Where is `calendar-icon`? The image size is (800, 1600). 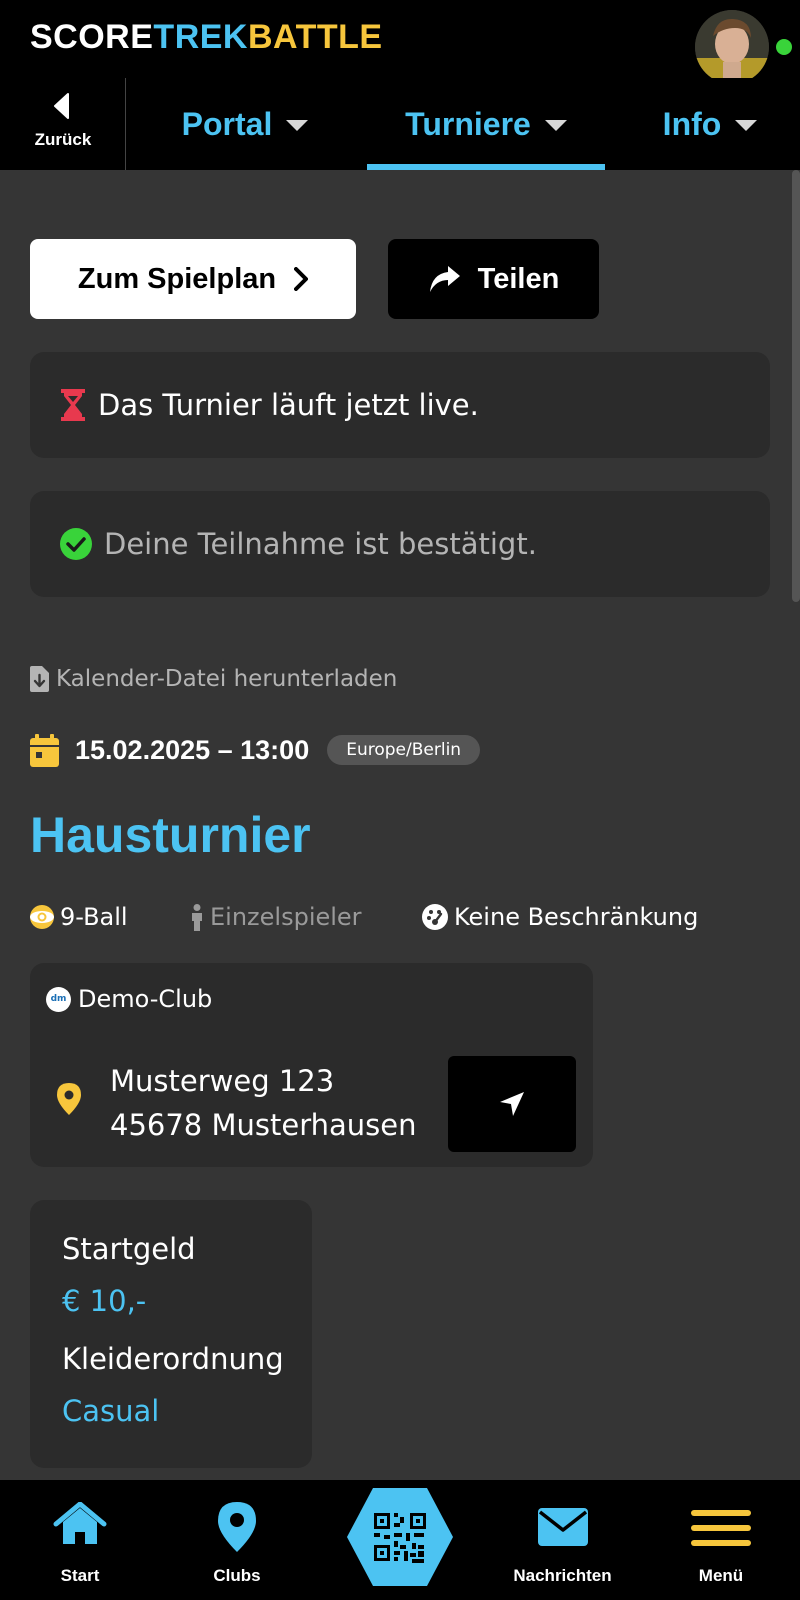
calendar-icon is located at coordinates (44, 750).